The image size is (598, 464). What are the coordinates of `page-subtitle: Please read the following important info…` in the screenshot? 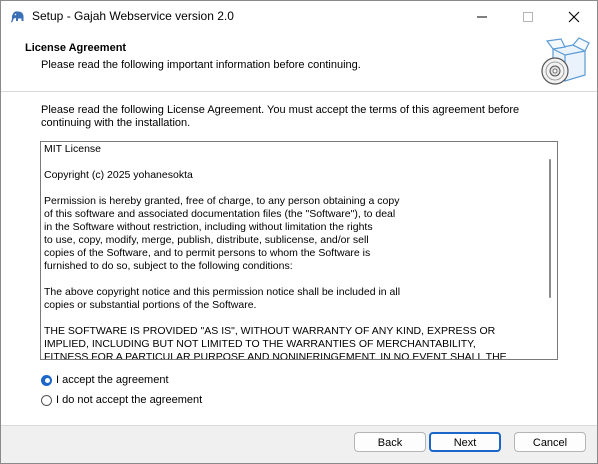 It's located at (201, 65).